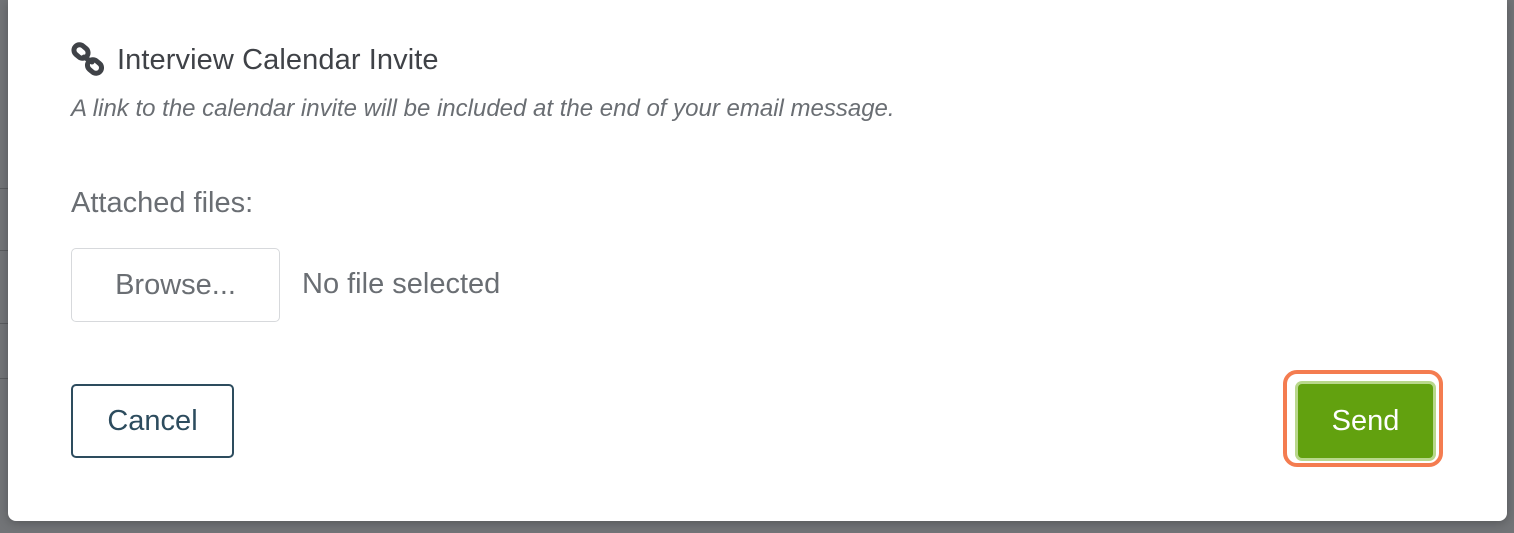  Describe the element at coordinates (152, 421) in the screenshot. I see `cancel-button: Cancel` at that location.